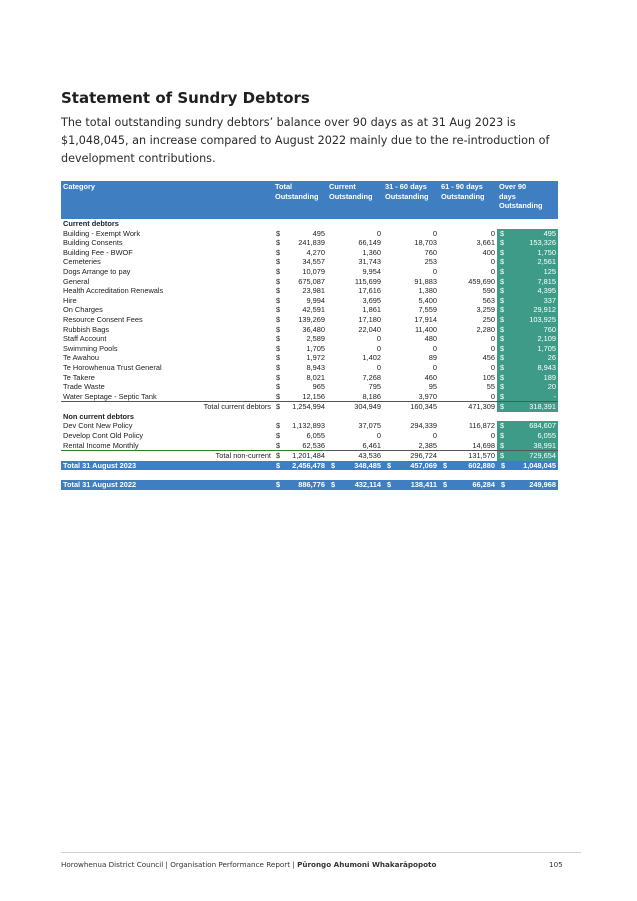 This screenshot has height=901, width=637. Describe the element at coordinates (372, 358) in the screenshot. I see `current-cell: 1,402` at that location.